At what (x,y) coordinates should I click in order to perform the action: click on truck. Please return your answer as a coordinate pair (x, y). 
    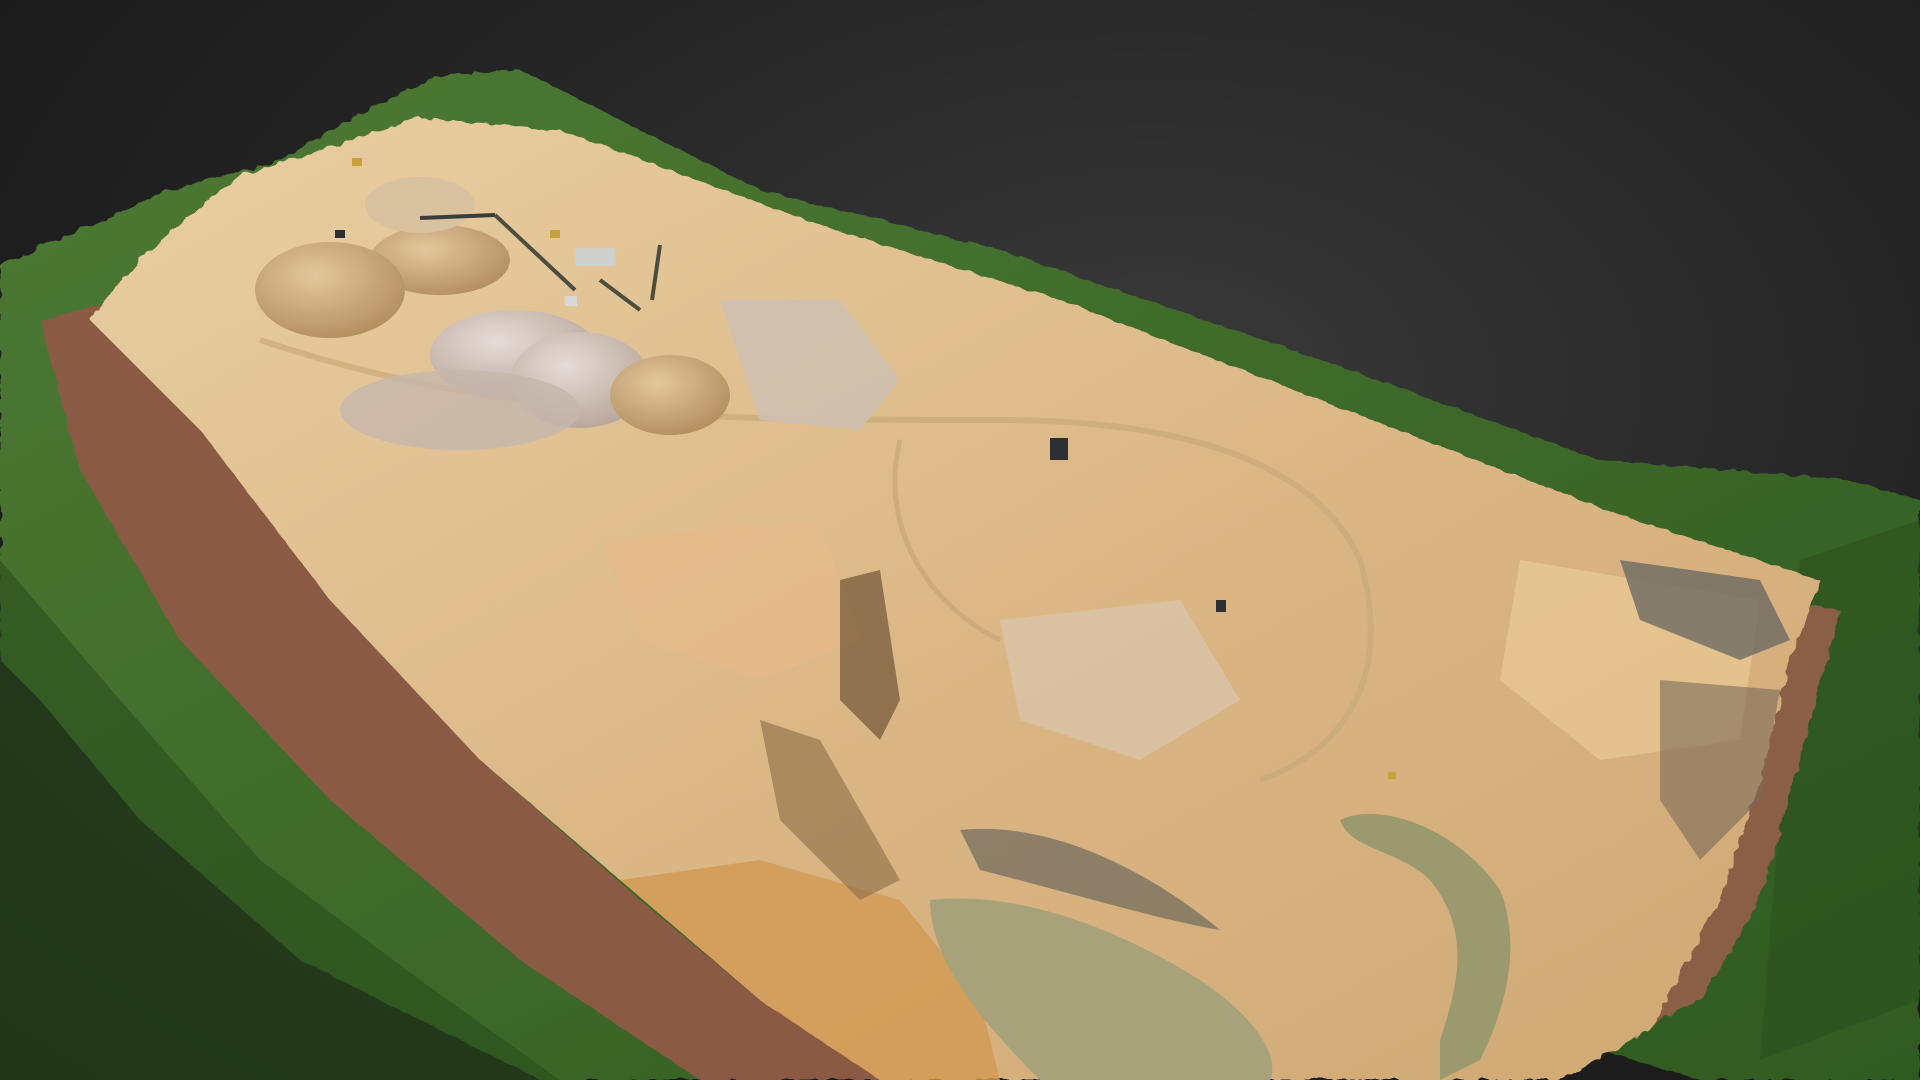
    Looking at the image, I should click on (1221, 606).